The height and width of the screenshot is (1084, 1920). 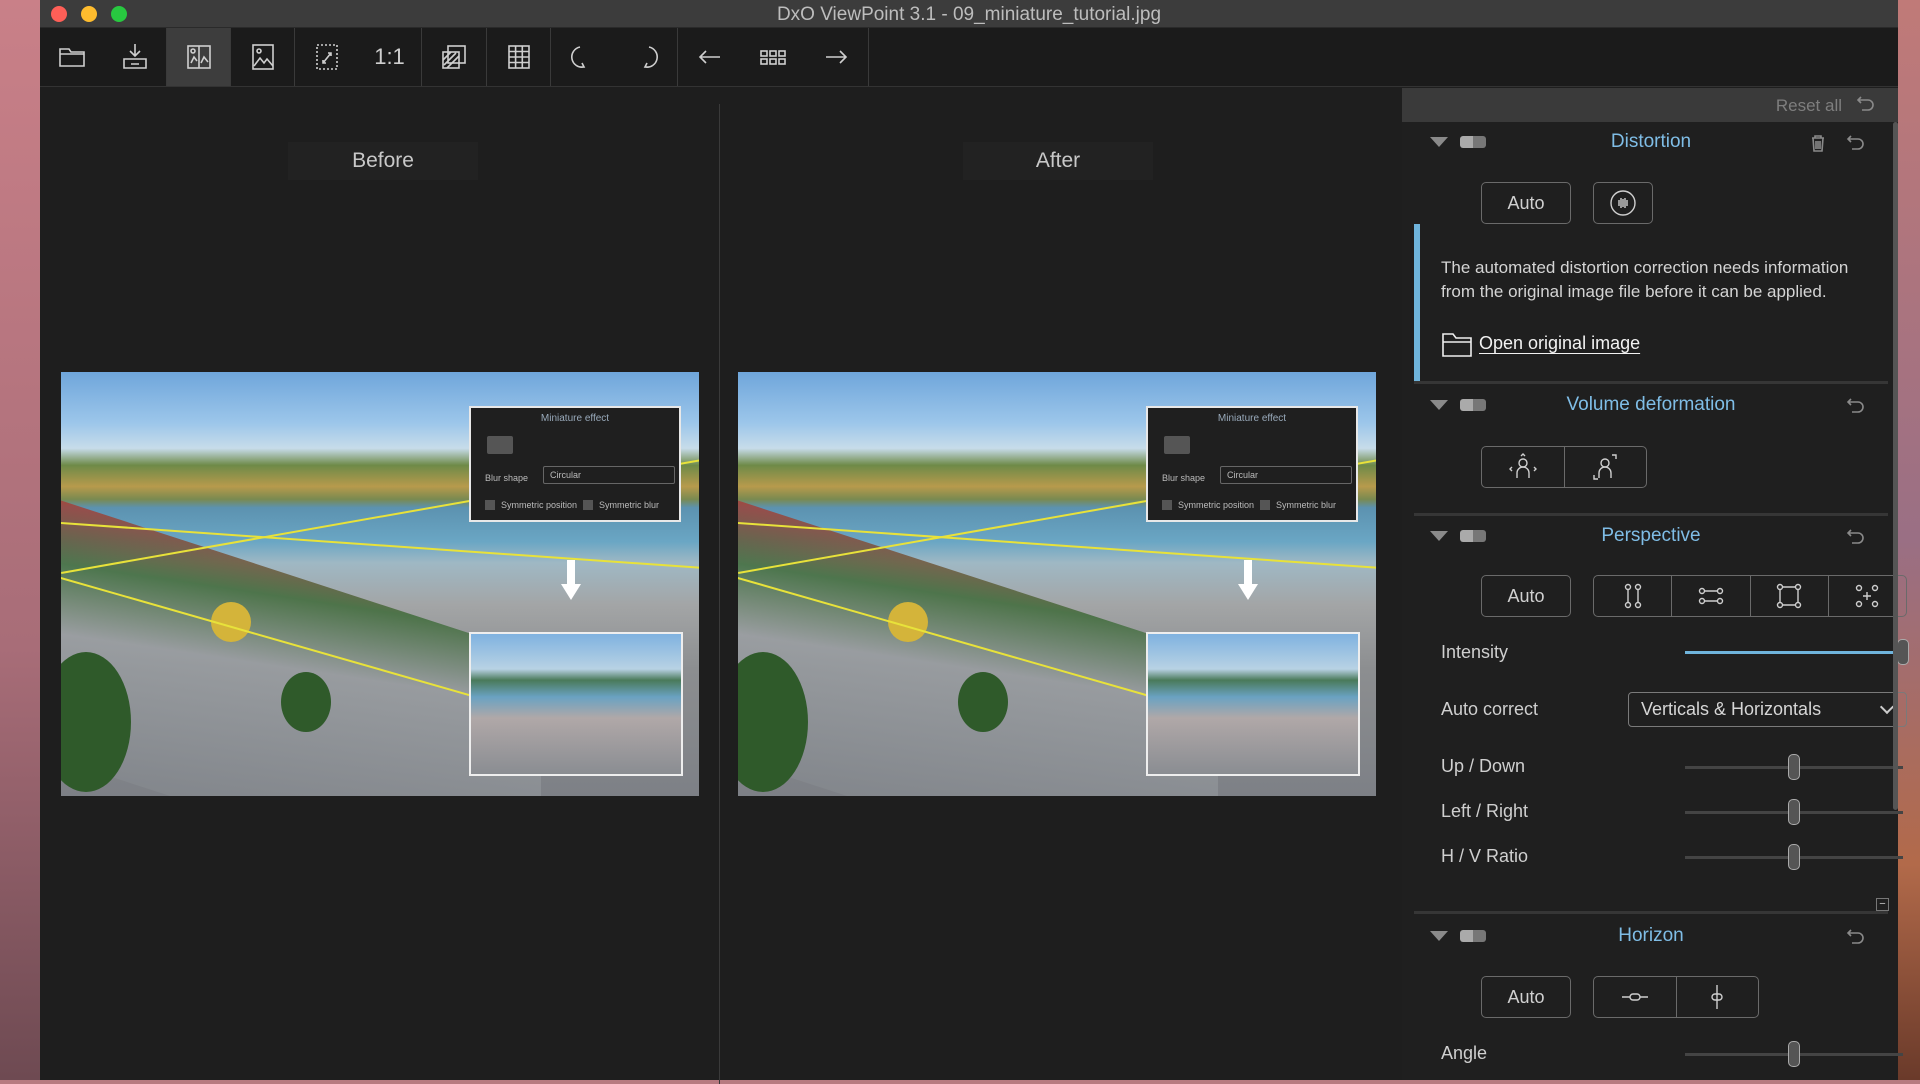 I want to click on slider-fill, so click(x=1794, y=652).